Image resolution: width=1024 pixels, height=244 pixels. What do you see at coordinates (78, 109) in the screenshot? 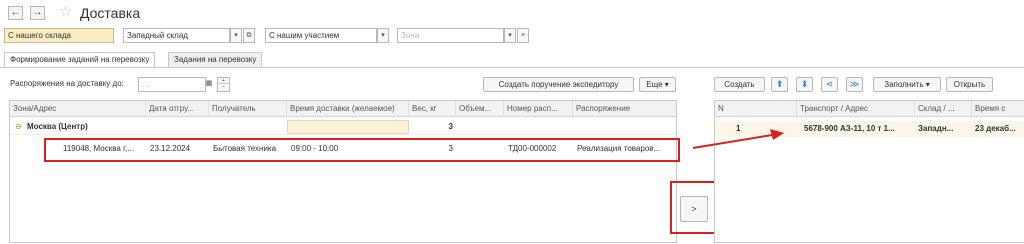
I see `column-header: Зона/Адрес` at bounding box center [78, 109].